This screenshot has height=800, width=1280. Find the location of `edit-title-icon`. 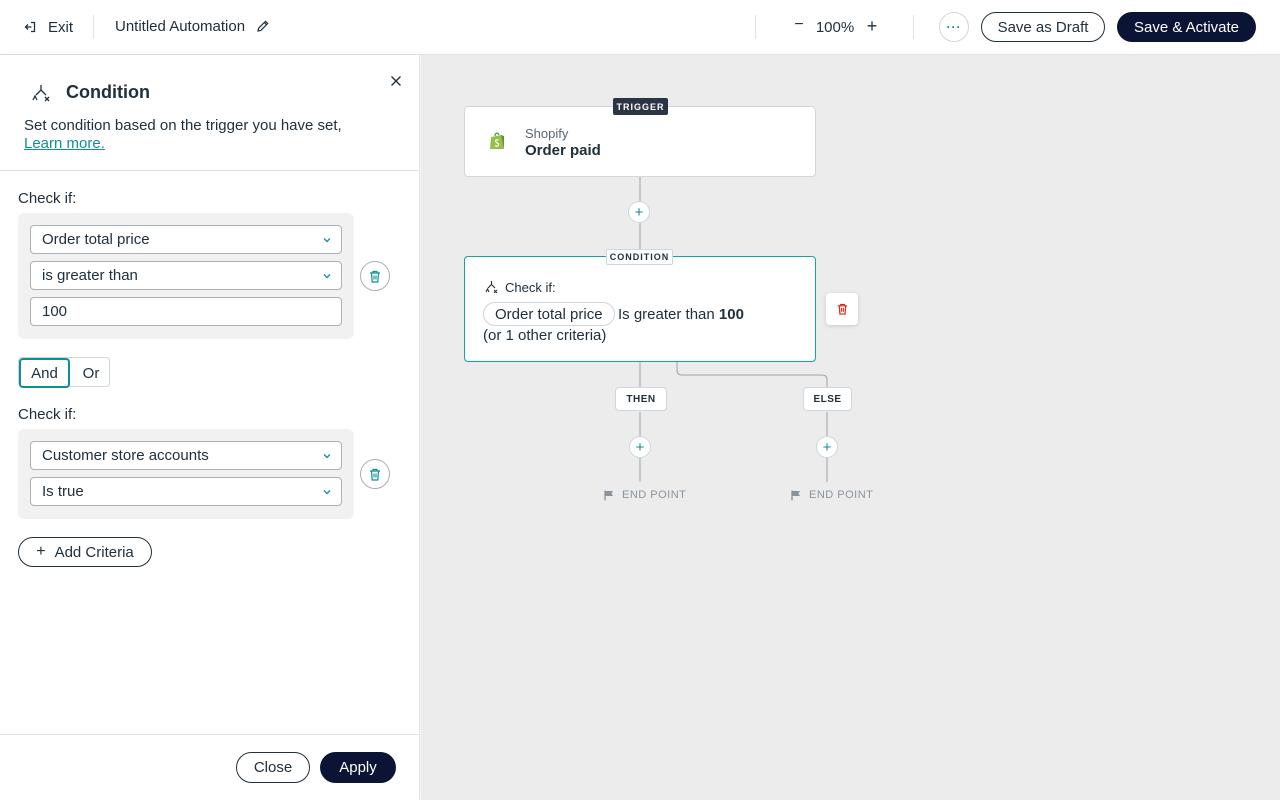

edit-title-icon is located at coordinates (263, 28).